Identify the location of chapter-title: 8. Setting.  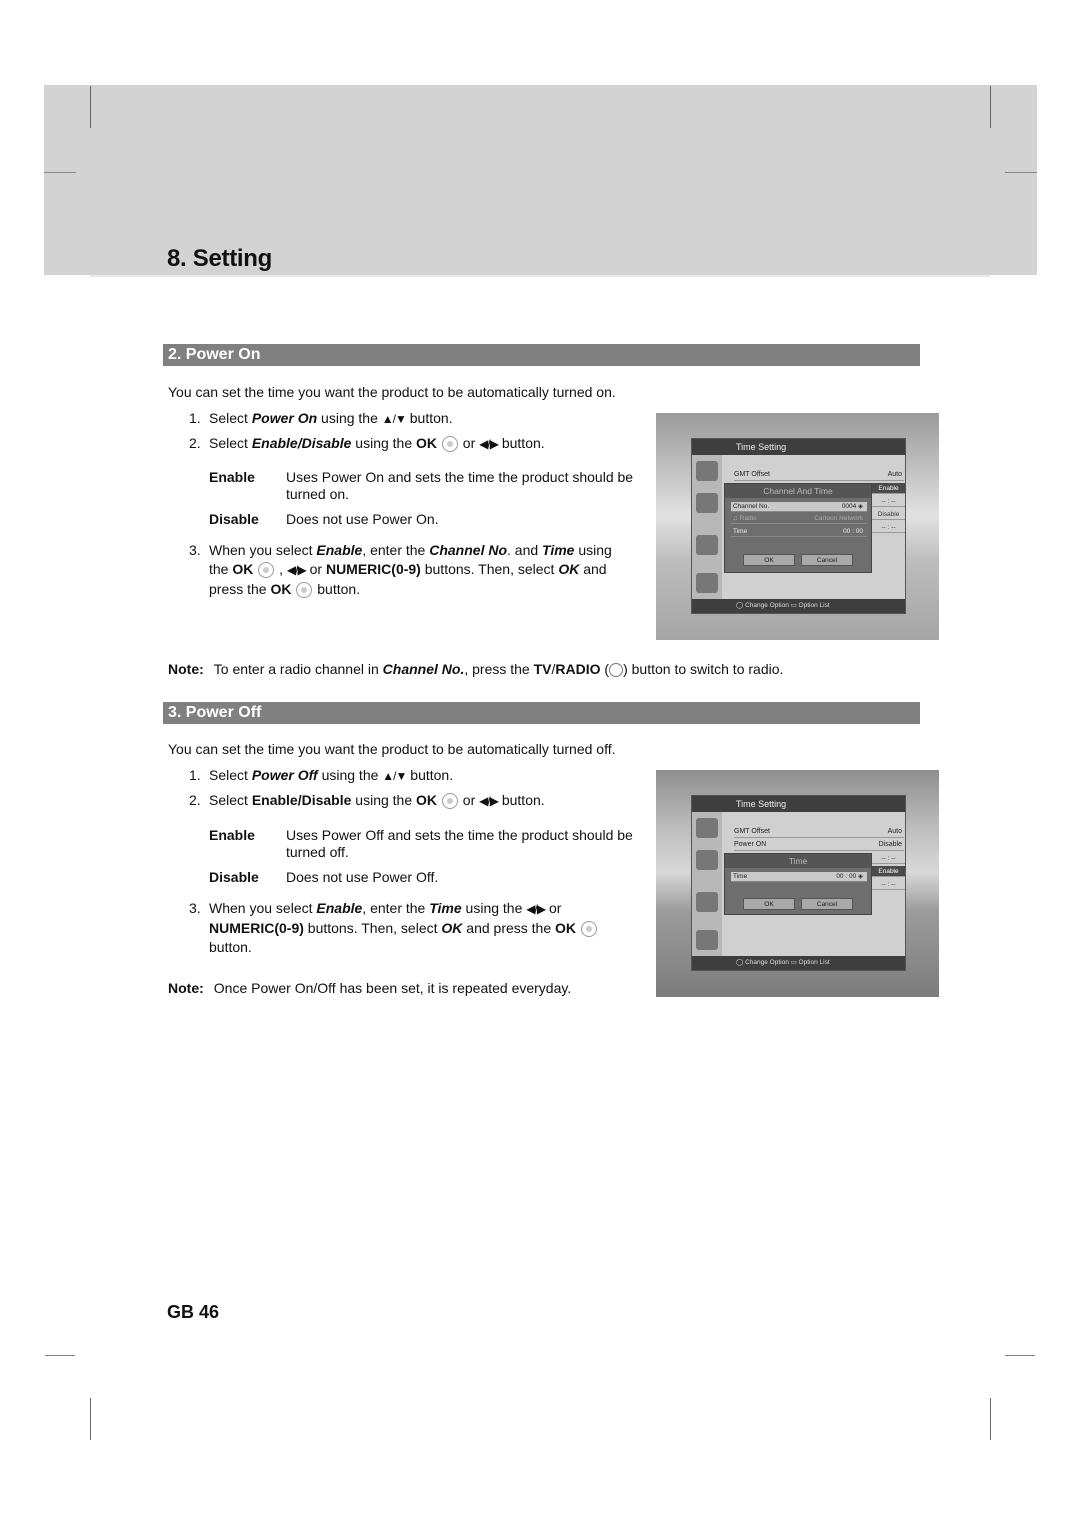
(220, 258).